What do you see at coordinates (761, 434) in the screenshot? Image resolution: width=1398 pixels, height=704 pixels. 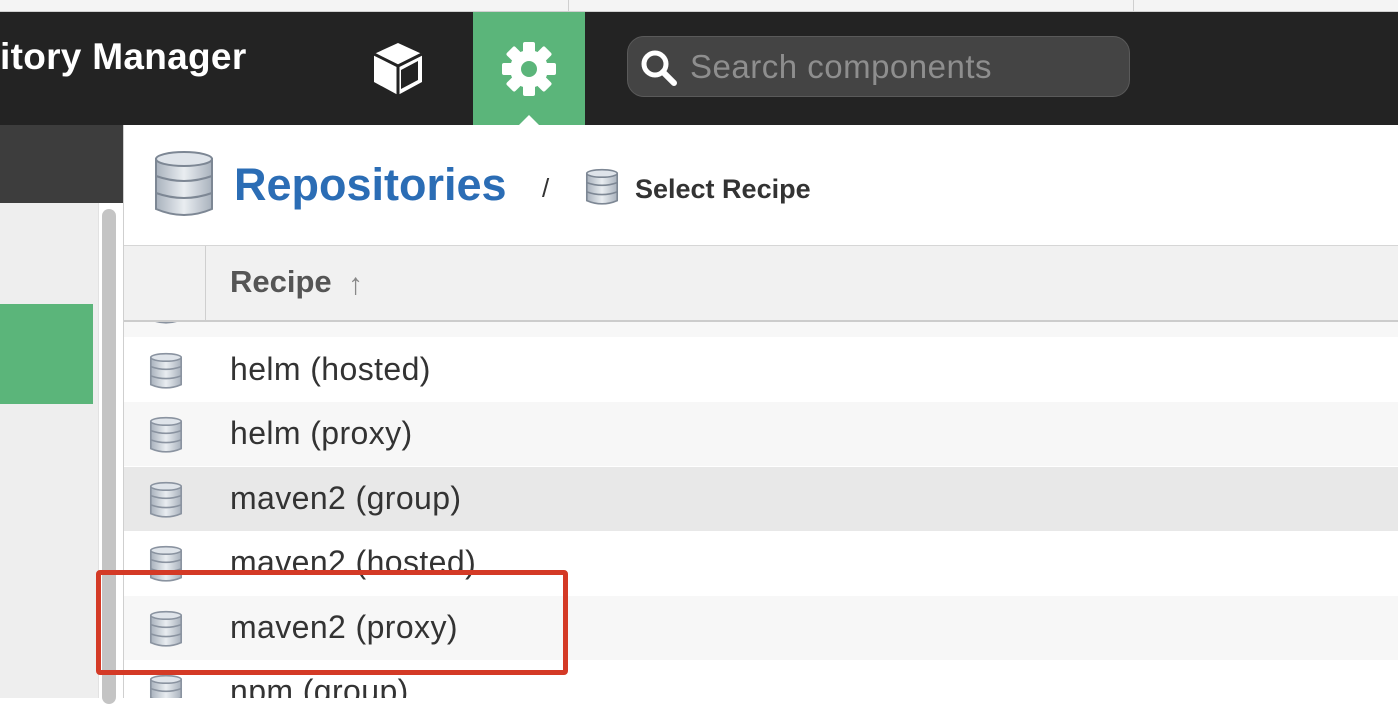 I see `table-row: helm (proxy)` at bounding box center [761, 434].